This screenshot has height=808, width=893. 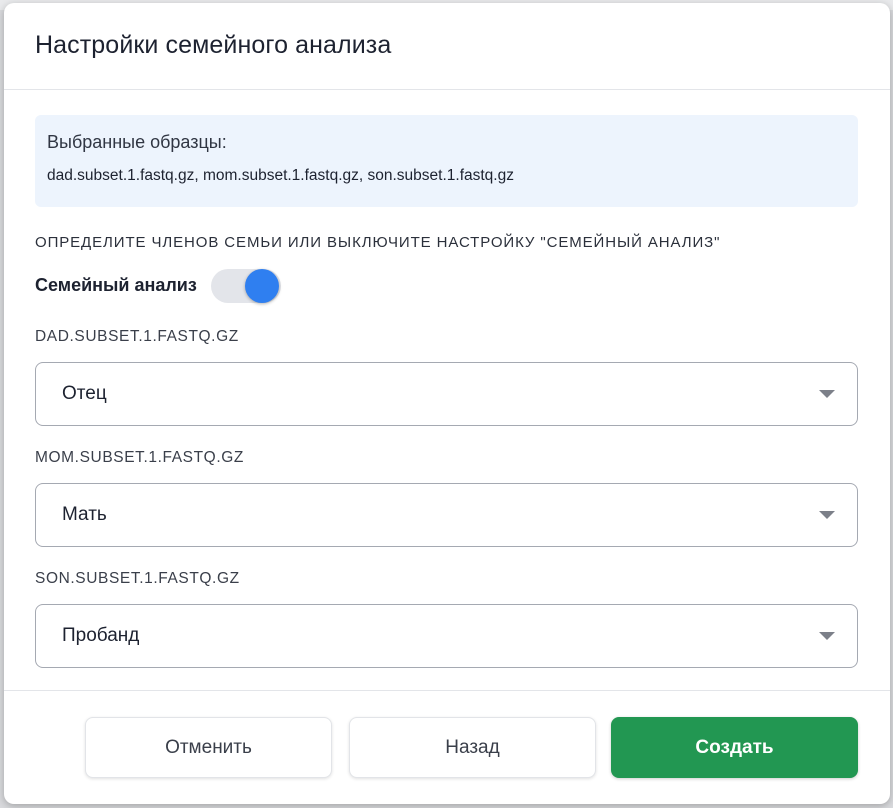 I want to click on family-analysis-toggle-label: Семейный анализ, so click(x=116, y=284).